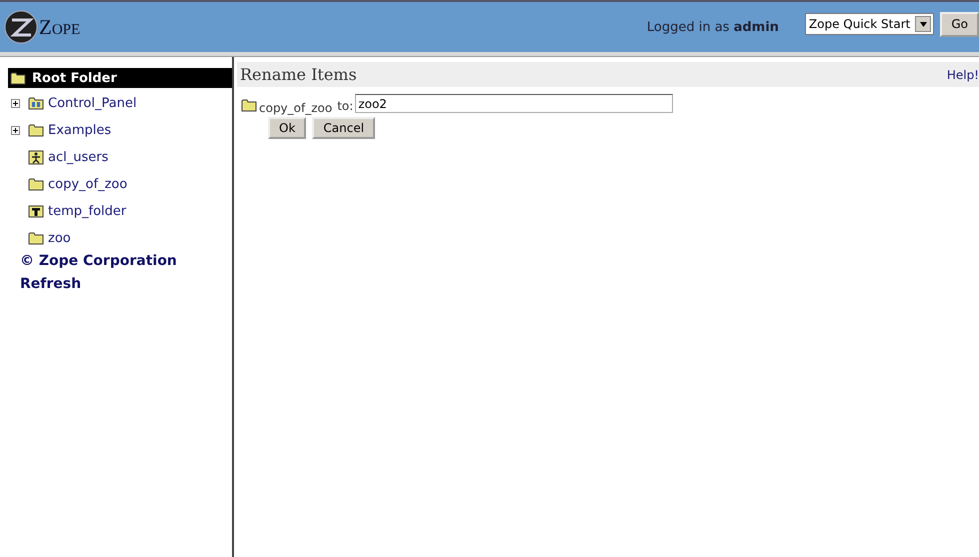 The width and height of the screenshot is (979, 557). I want to click on quick-start-dropdown: Zope Quick Start, so click(869, 24).